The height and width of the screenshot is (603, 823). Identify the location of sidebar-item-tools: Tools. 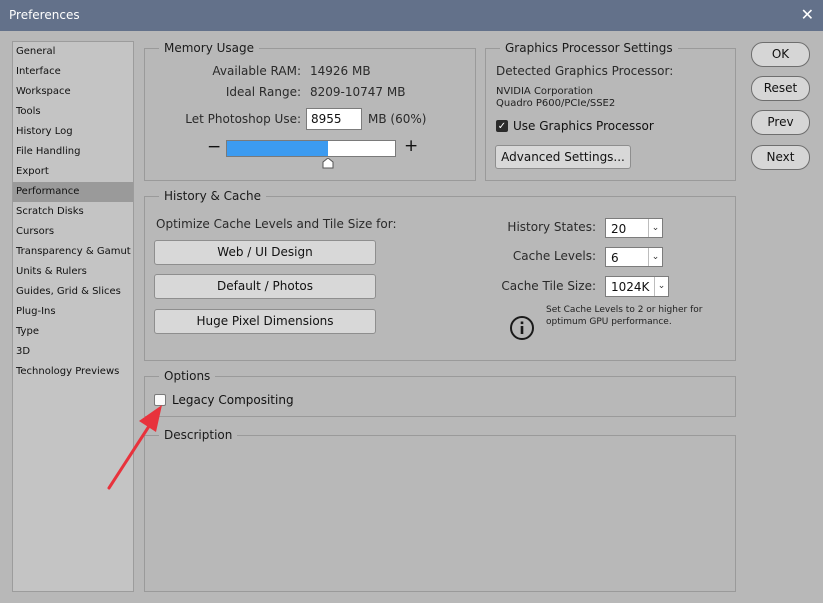
(73, 112).